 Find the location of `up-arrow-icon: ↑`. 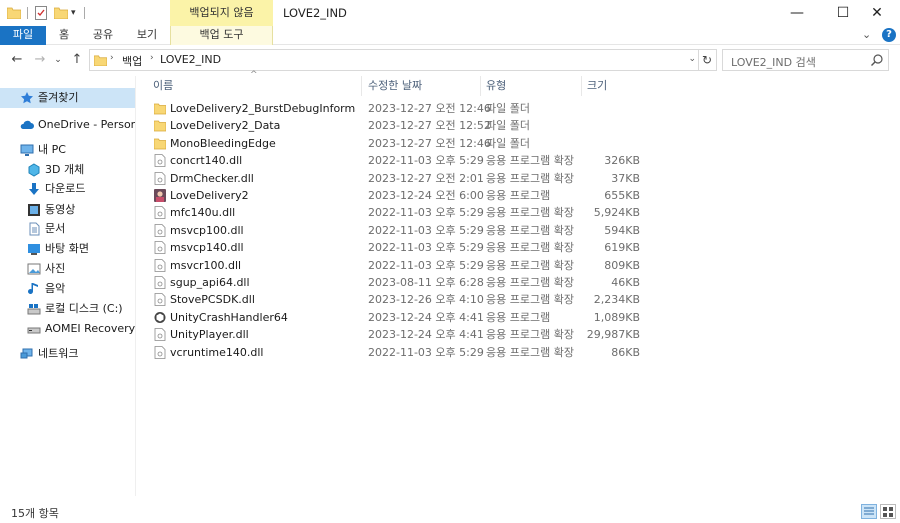

up-arrow-icon: ↑ is located at coordinates (77, 60).